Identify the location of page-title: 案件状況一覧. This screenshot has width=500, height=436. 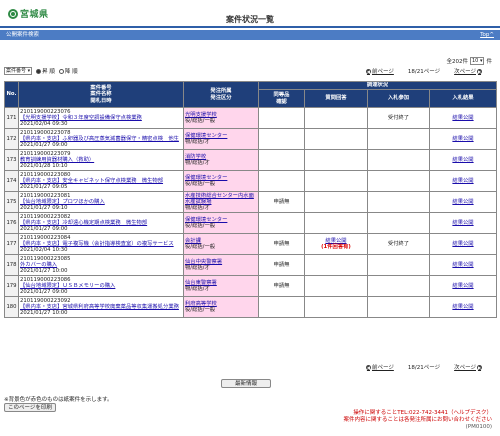
(250, 19).